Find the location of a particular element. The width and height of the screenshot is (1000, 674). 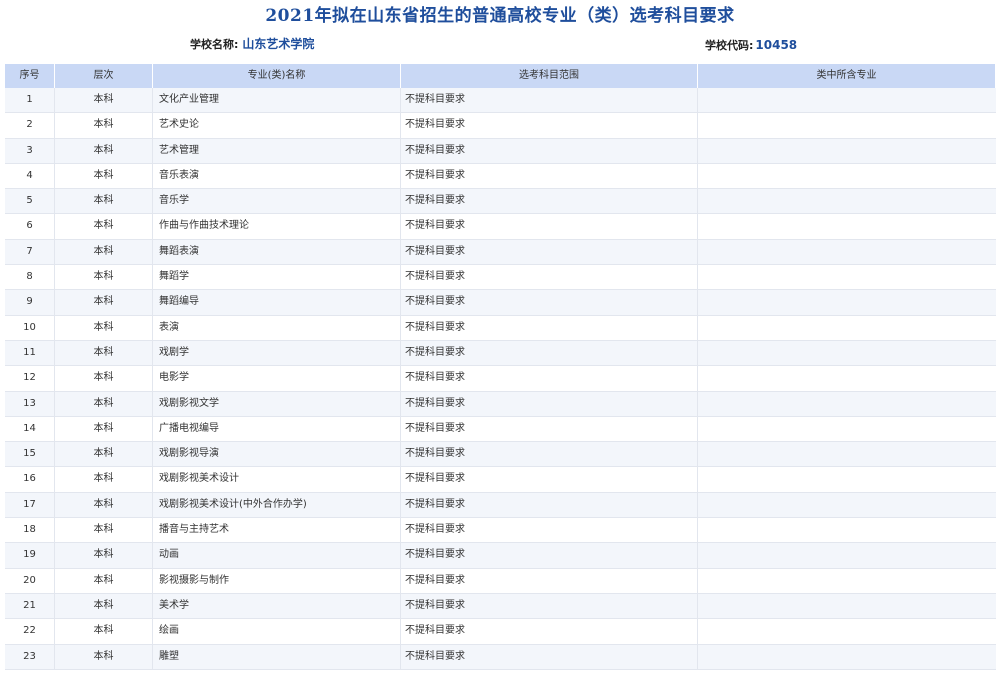

table-row: 23 本科 雕塑 不提科目要求 is located at coordinates (500, 657).